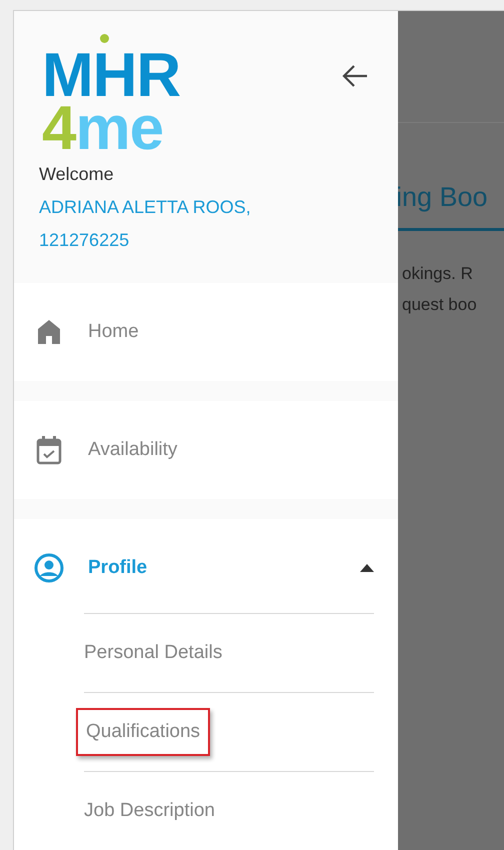 Image resolution: width=504 pixels, height=850 pixels. Describe the element at coordinates (206, 332) in the screenshot. I see `nav-item: Home` at that location.